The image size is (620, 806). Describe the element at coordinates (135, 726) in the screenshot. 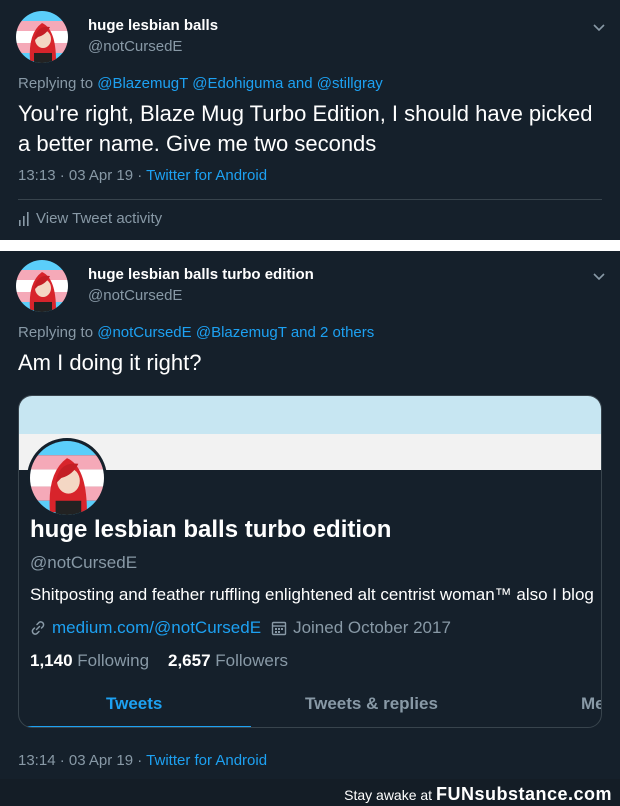

I see `active-tab-indicator` at that location.